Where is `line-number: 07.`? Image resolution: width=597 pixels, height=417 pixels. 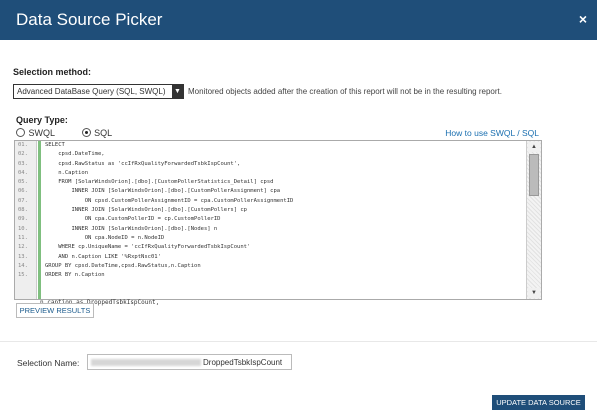
line-number: 07. is located at coordinates (23, 200).